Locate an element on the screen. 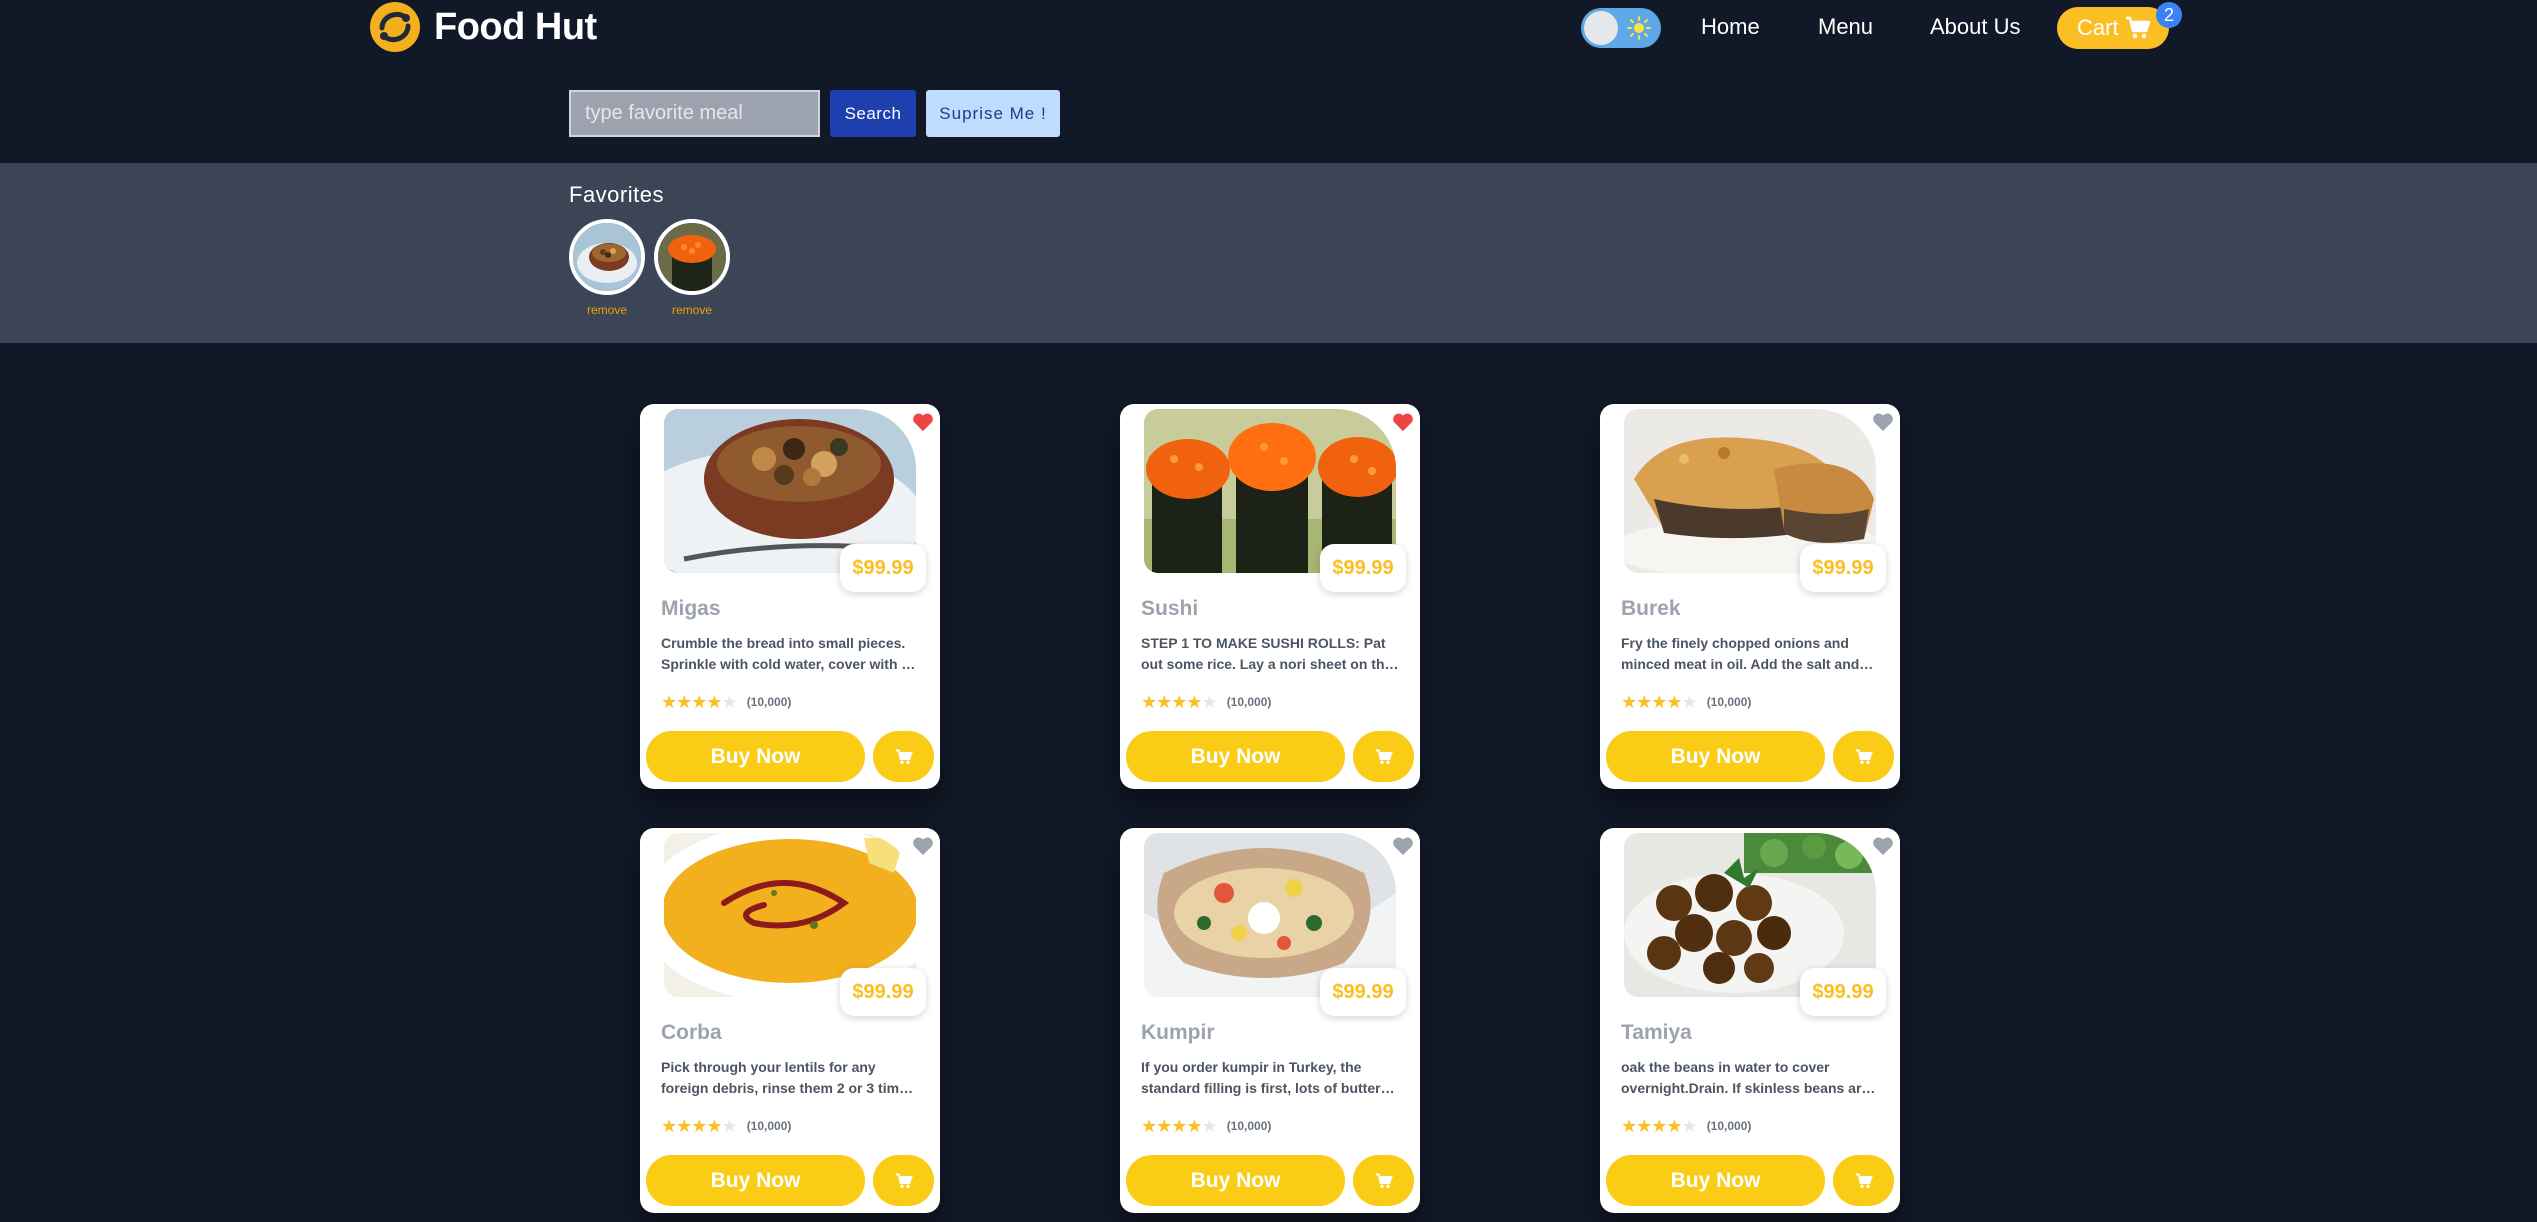  toggle-knob is located at coordinates (1601, 28).